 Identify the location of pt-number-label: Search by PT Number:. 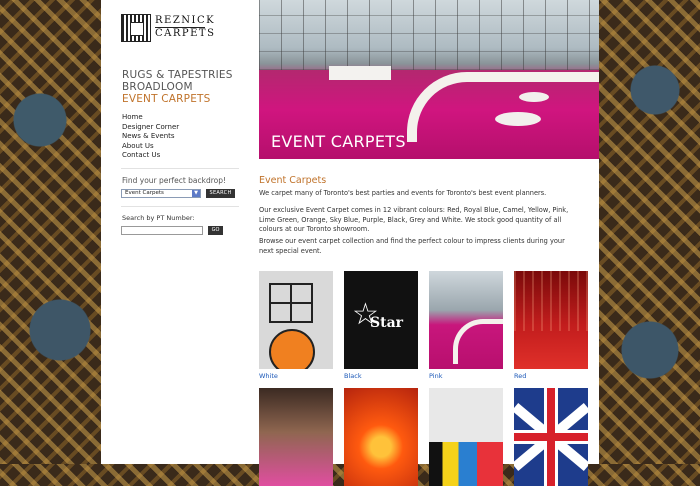
(158, 218).